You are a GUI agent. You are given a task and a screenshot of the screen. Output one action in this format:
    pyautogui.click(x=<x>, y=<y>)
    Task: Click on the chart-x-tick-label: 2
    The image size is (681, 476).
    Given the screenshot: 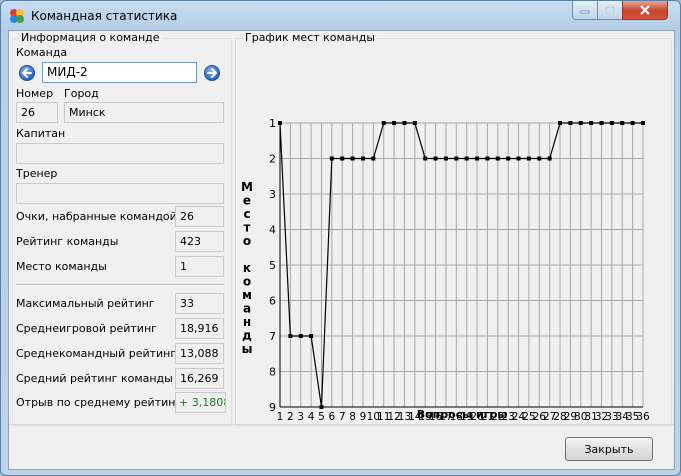 What is the action you would take?
    pyautogui.click(x=290, y=416)
    